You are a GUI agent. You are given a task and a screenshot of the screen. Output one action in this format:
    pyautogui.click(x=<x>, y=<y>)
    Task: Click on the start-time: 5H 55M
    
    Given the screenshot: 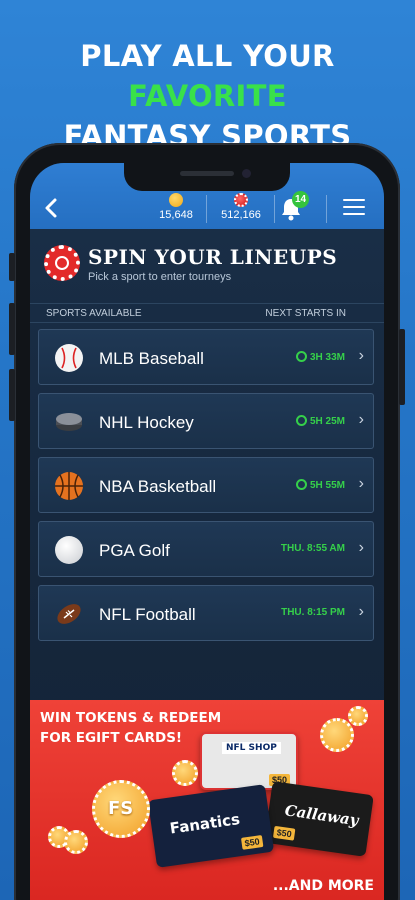 What is the action you would take?
    pyautogui.click(x=320, y=485)
    